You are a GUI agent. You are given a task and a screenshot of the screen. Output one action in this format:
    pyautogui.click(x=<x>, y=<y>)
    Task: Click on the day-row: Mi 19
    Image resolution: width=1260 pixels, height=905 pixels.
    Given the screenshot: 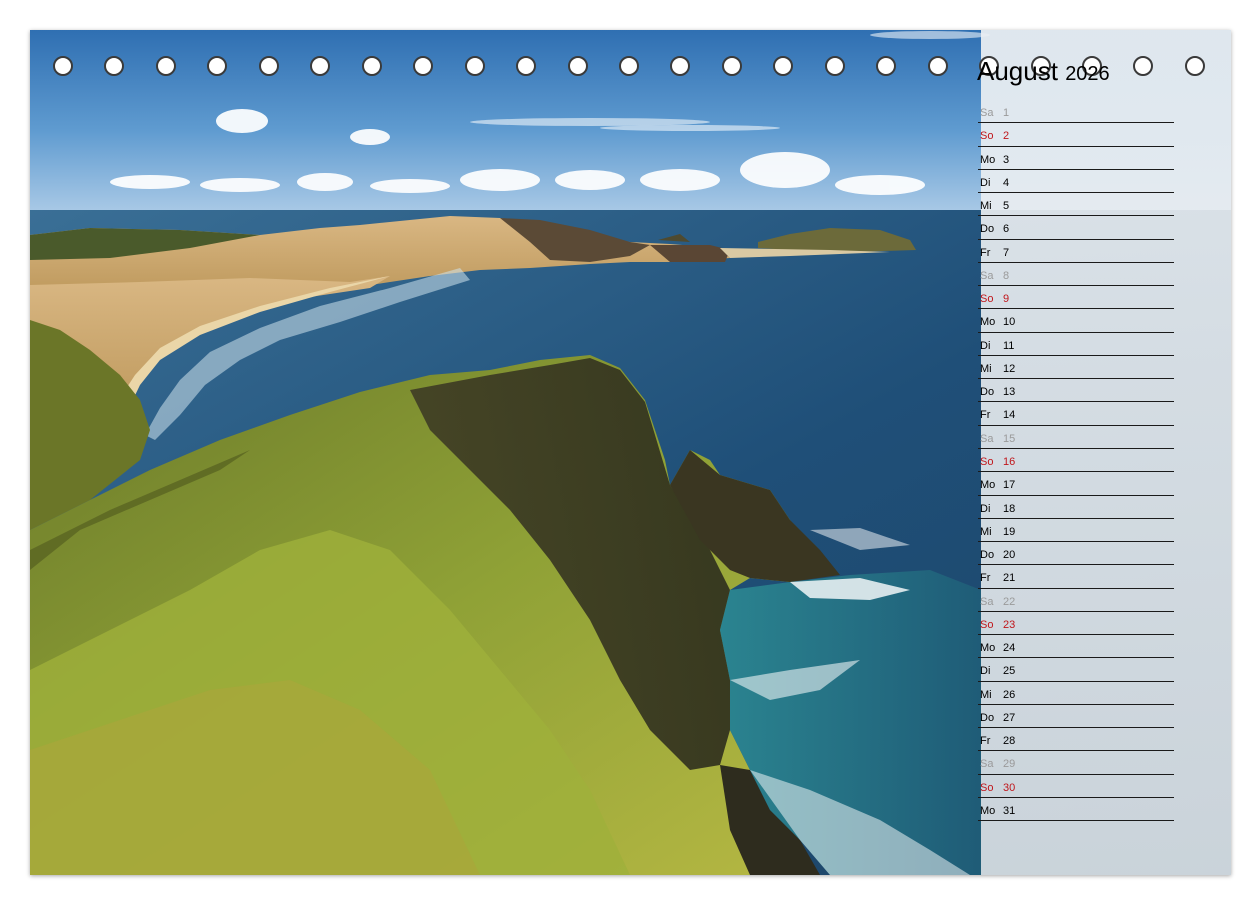 What is the action you would take?
    pyautogui.click(x=1076, y=531)
    